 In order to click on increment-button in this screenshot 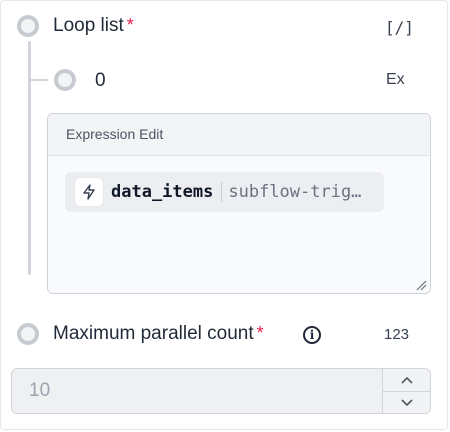, I will do `click(406, 380)`.